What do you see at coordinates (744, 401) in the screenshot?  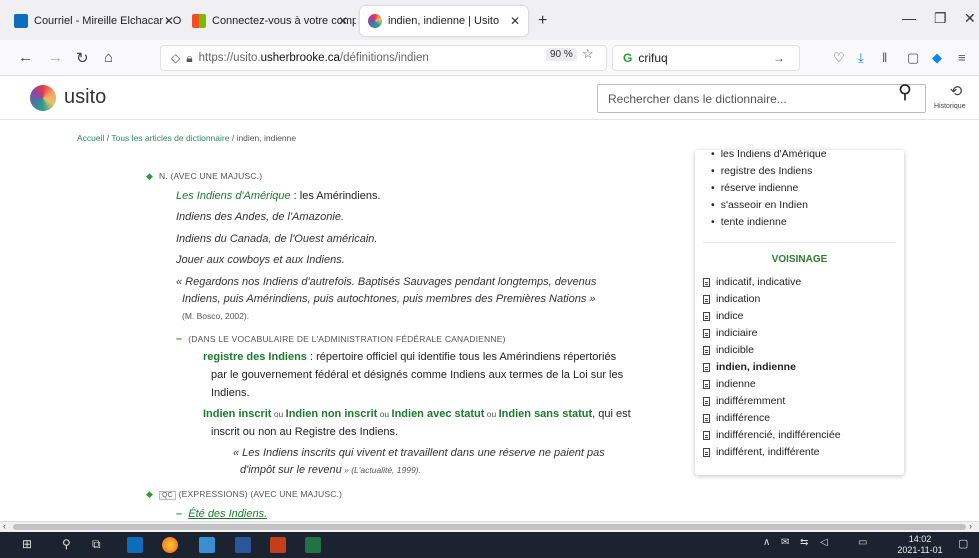 I see `voisinage-item: indifféremment` at bounding box center [744, 401].